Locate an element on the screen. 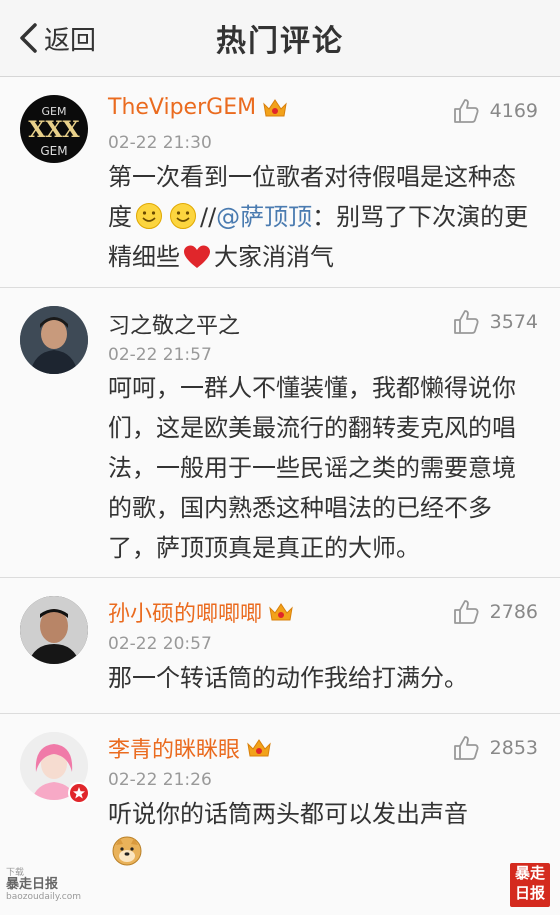 This screenshot has height=915, width=560. like-count: 4169 is located at coordinates (513, 111).